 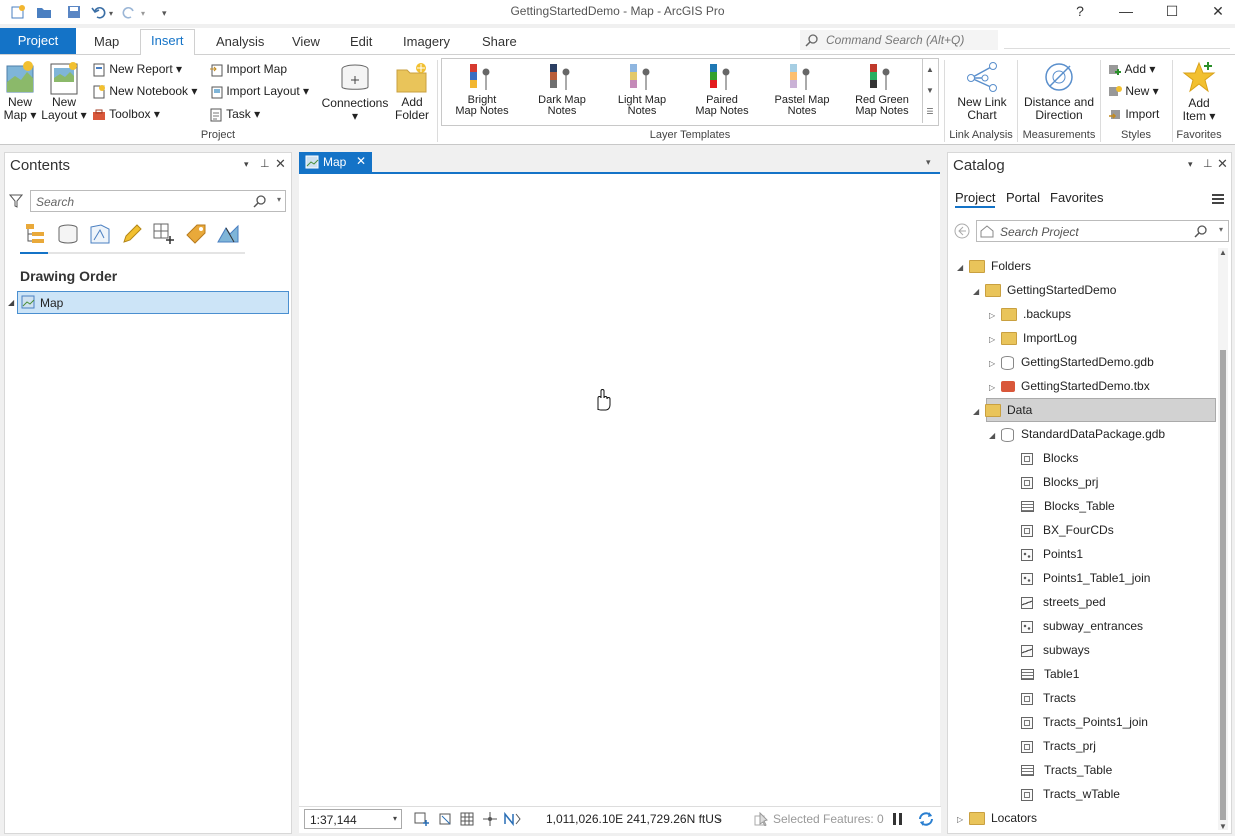 I want to click on gdb-item-row: Blocks_prj, so click(x=1059, y=482).